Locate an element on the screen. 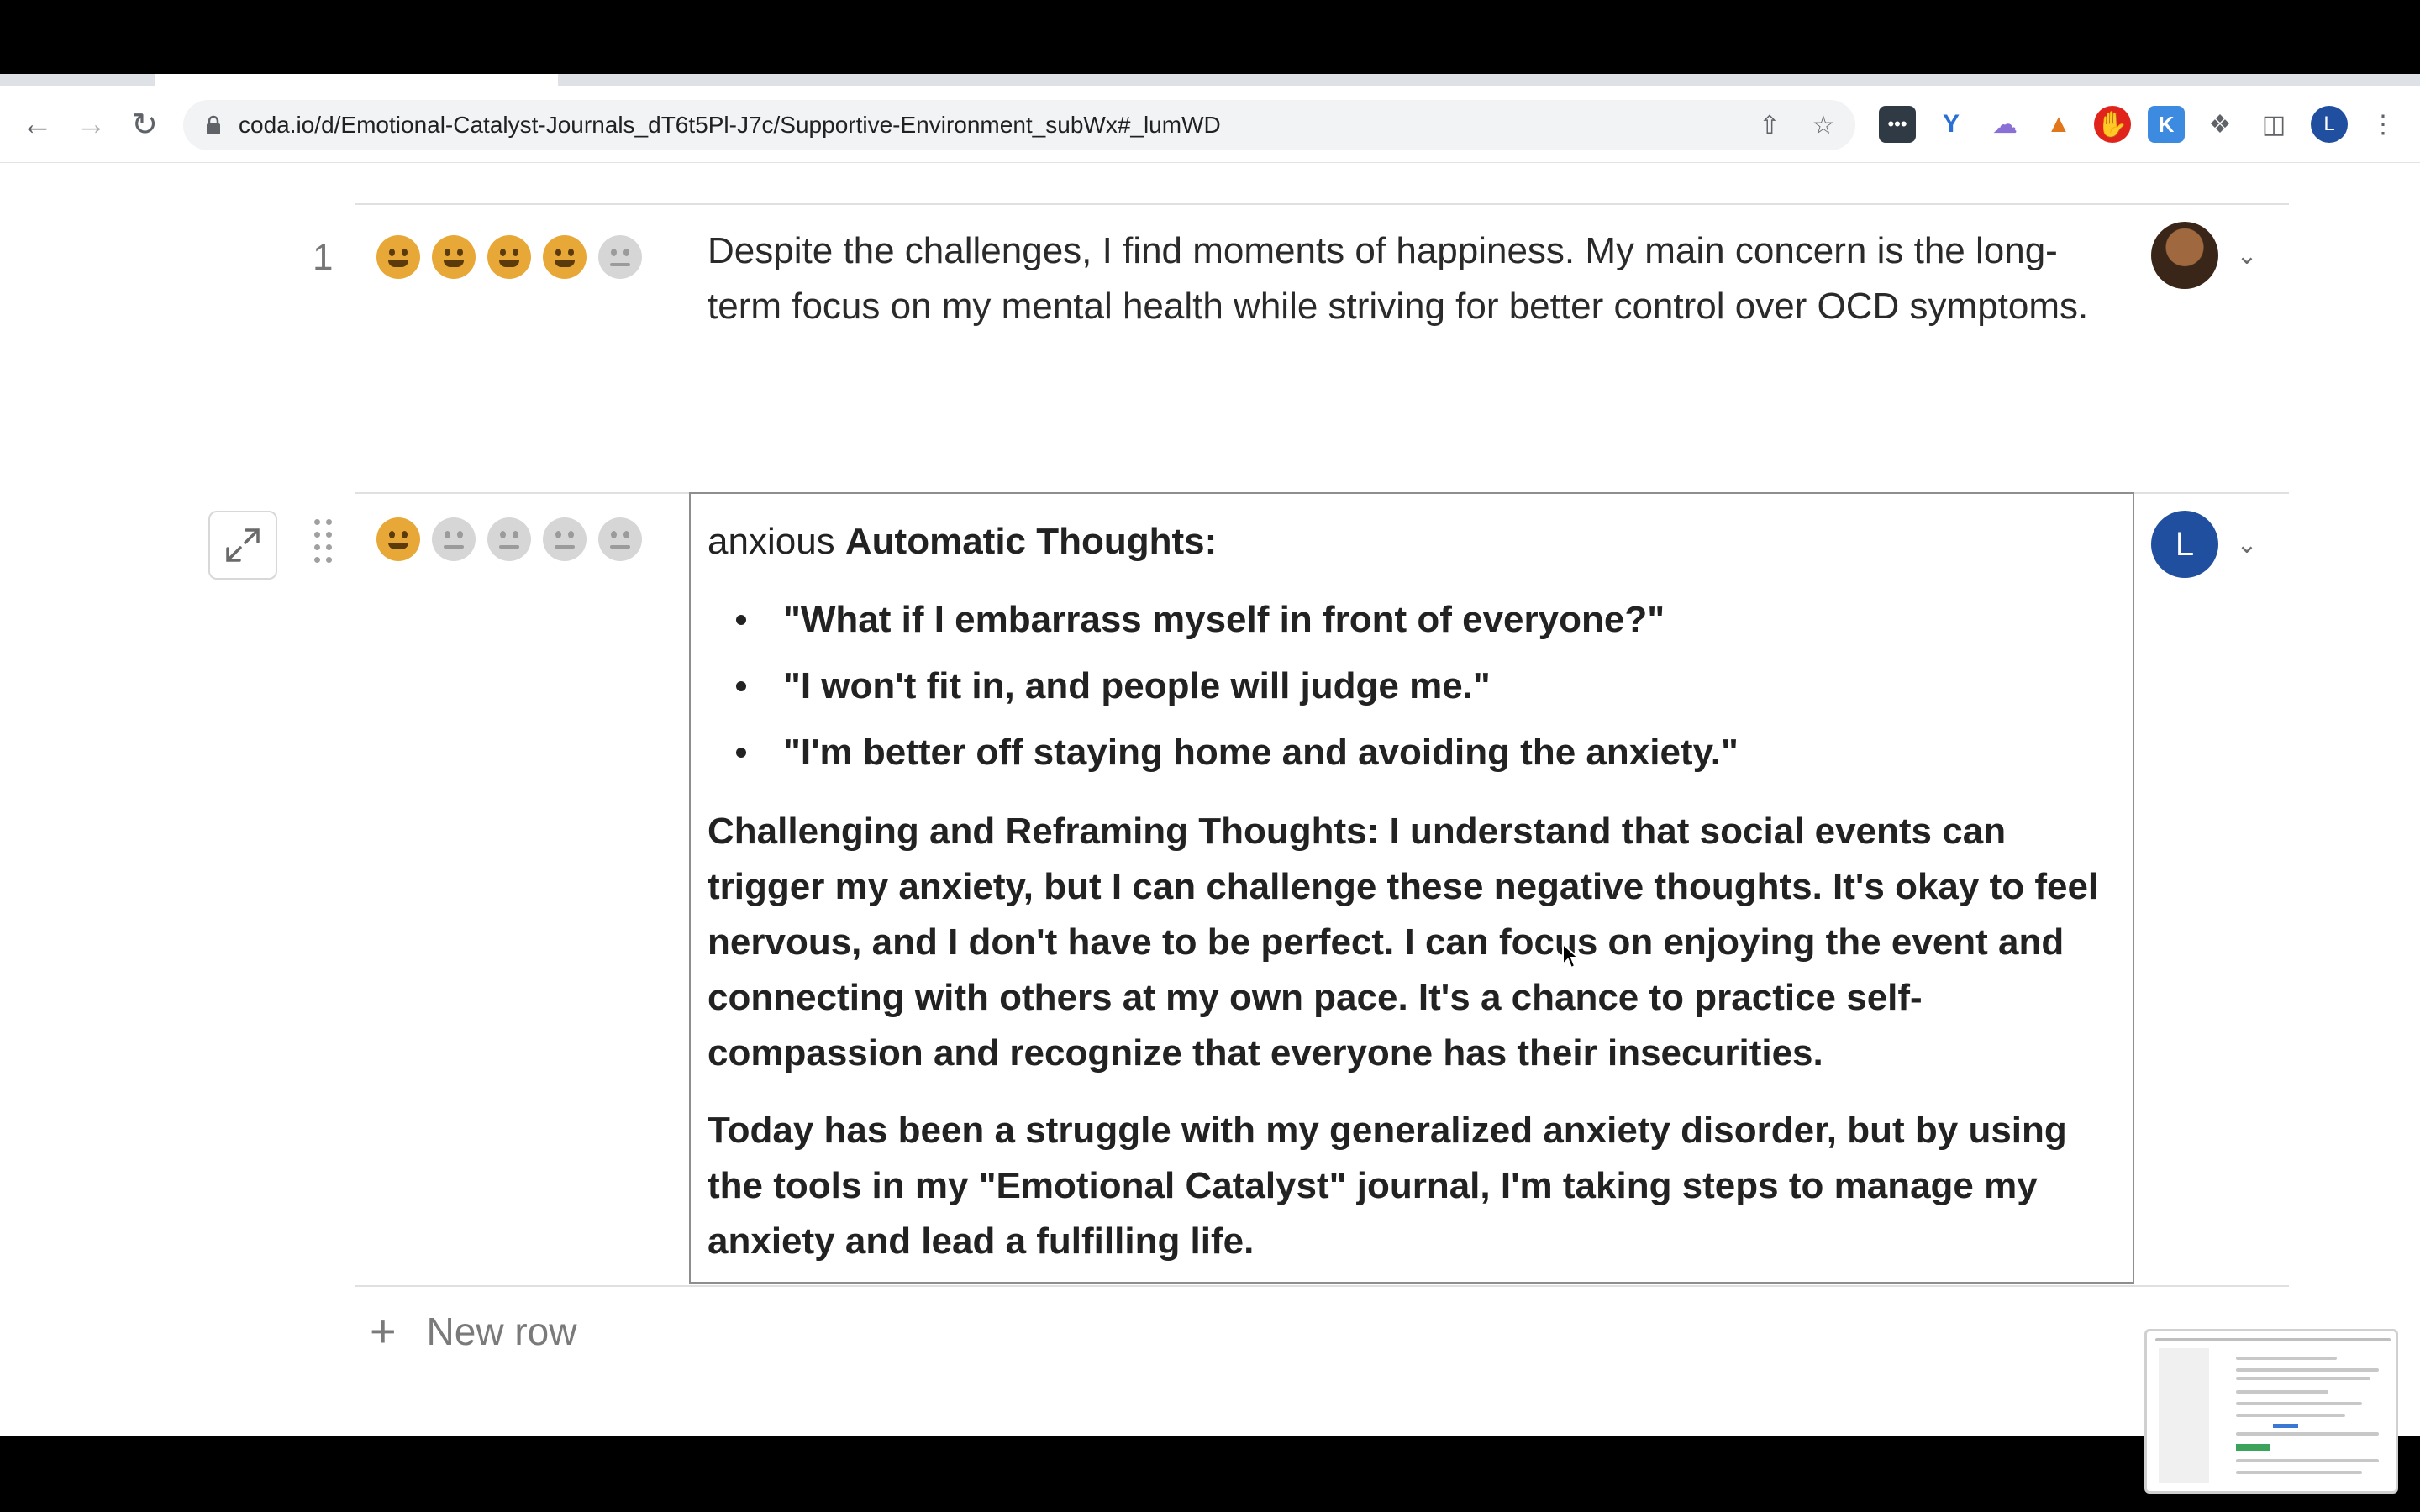  expand-row-button is located at coordinates (242, 545).